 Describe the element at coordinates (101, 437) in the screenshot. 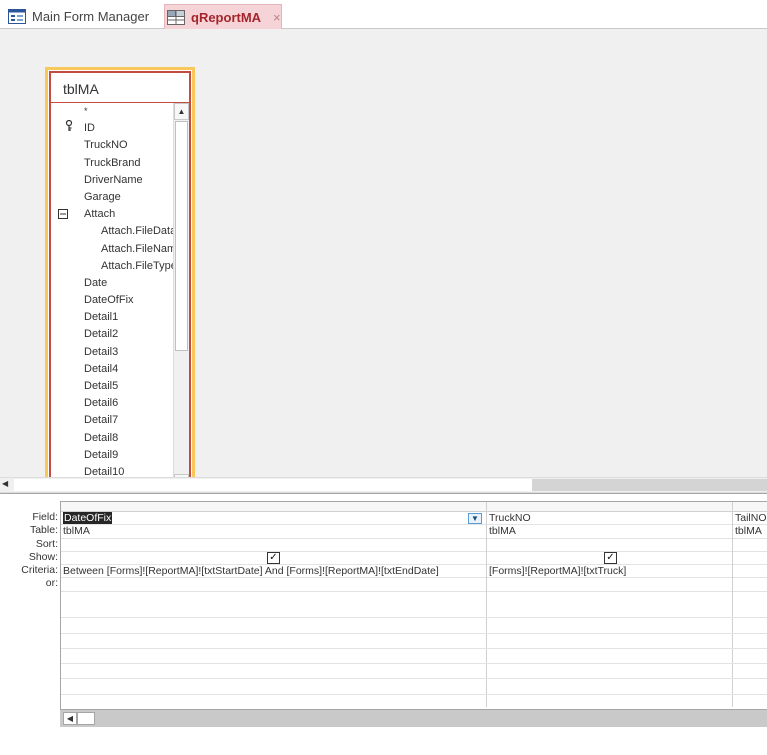

I see `field-list-item-label: Detail8` at that location.